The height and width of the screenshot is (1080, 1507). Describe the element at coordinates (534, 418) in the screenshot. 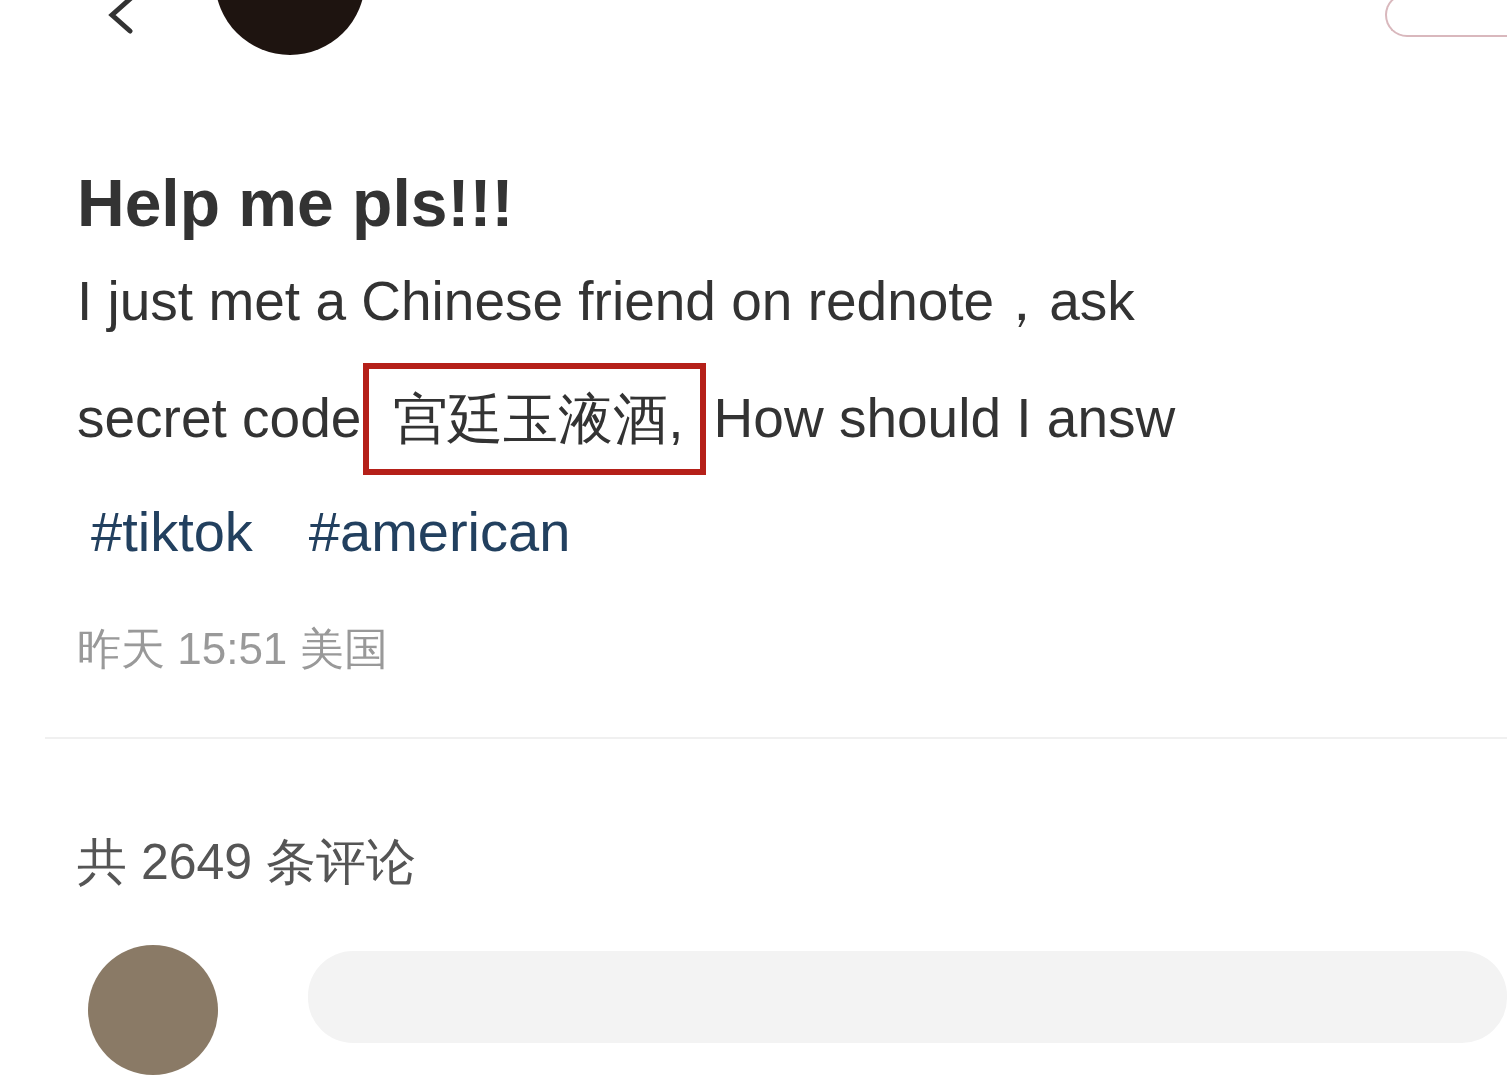

I see `highlight-box: 宫廷玉液酒,` at that location.